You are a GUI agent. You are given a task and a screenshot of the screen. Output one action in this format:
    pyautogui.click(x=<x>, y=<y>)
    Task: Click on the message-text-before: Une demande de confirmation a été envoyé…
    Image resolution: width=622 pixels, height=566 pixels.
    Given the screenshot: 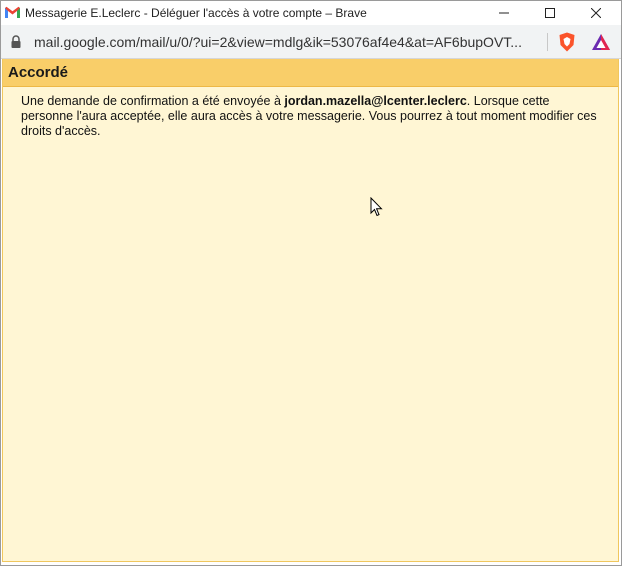 What is the action you would take?
    pyautogui.click(x=153, y=101)
    